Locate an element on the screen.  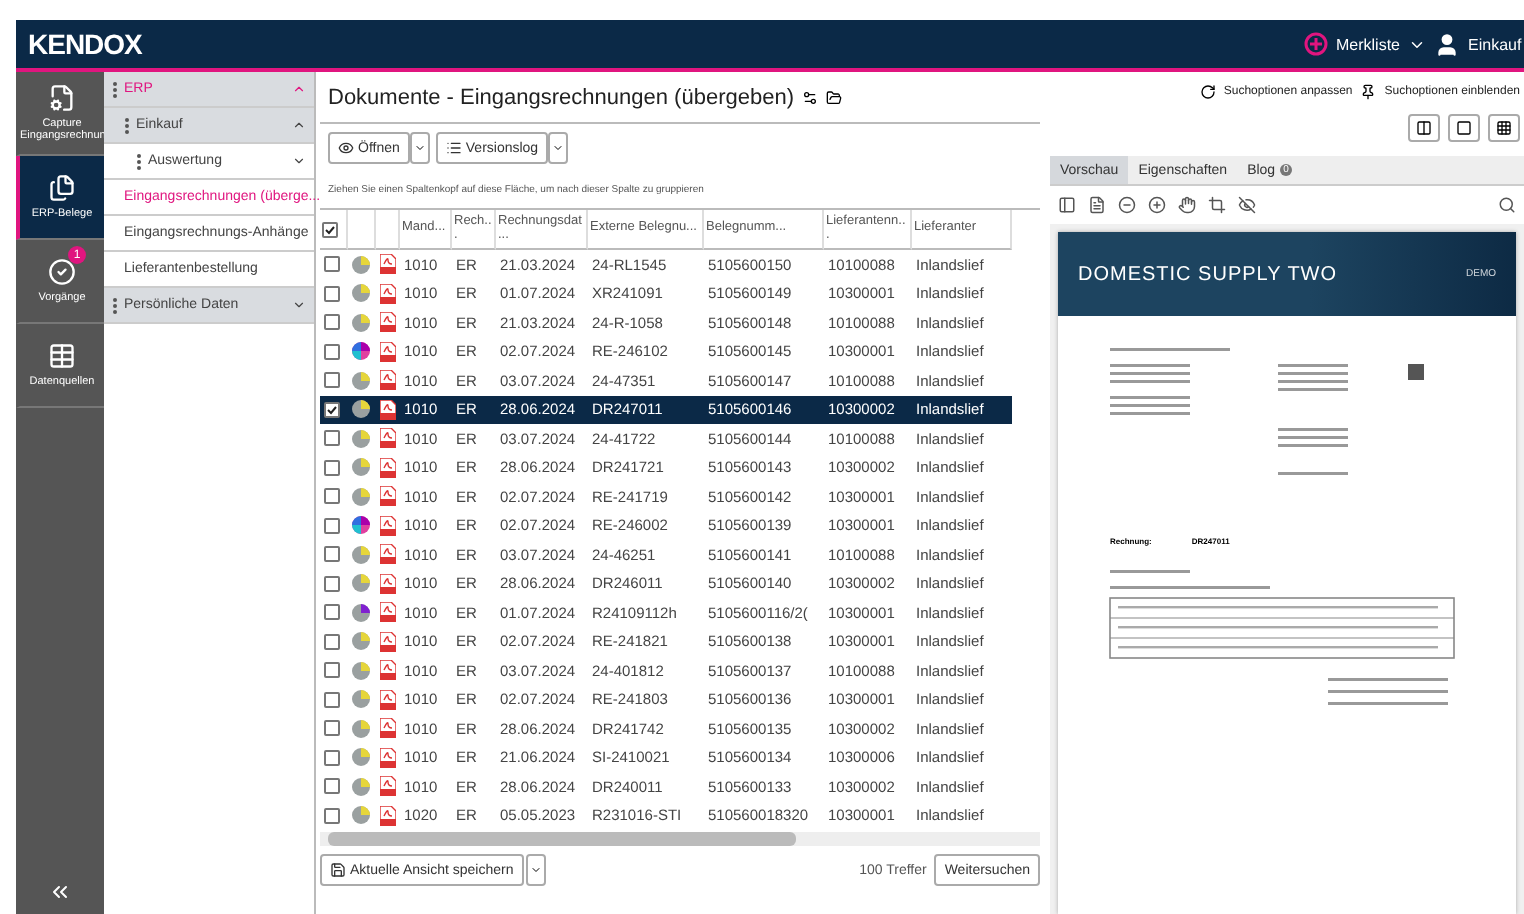
fit-width-button is located at coordinates (1424, 127).